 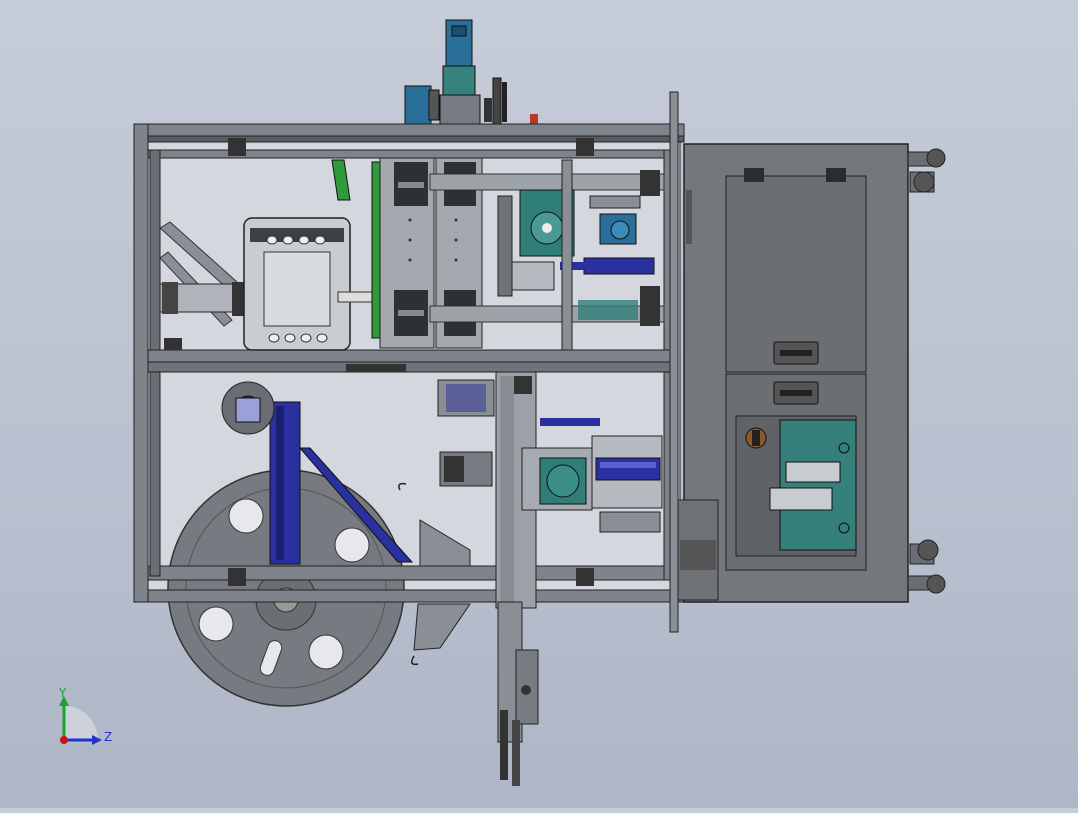 I want to click on bottom-guide, so click(x=518, y=693).